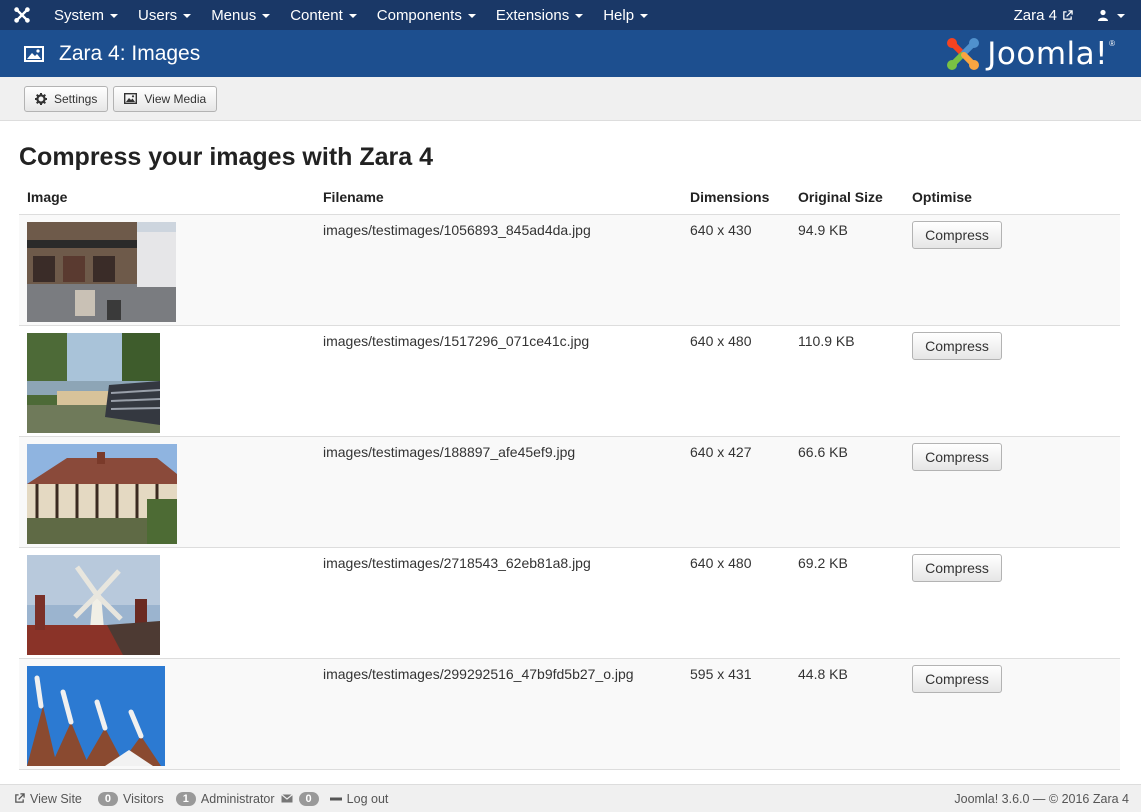  What do you see at coordinates (963, 53) in the screenshot?
I see `joomla-logo-icon` at bounding box center [963, 53].